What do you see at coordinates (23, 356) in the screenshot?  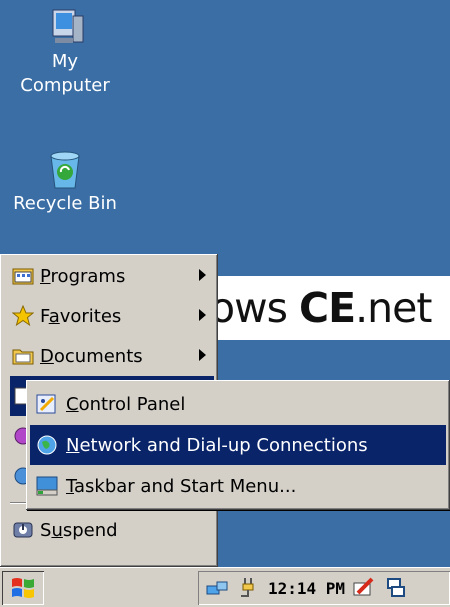 I see `documents-folder-icon` at bounding box center [23, 356].